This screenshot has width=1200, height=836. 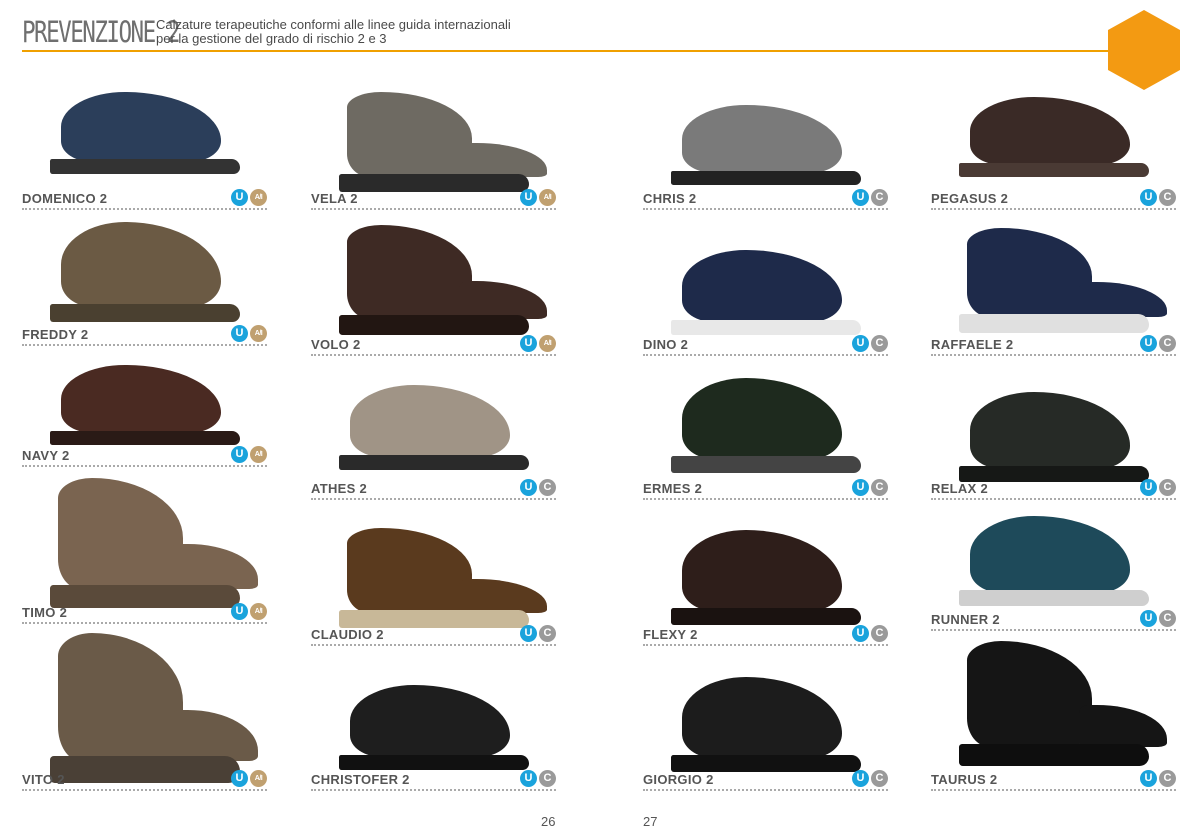 I want to click on product-name: CHRIS 2, so click(x=670, y=198).